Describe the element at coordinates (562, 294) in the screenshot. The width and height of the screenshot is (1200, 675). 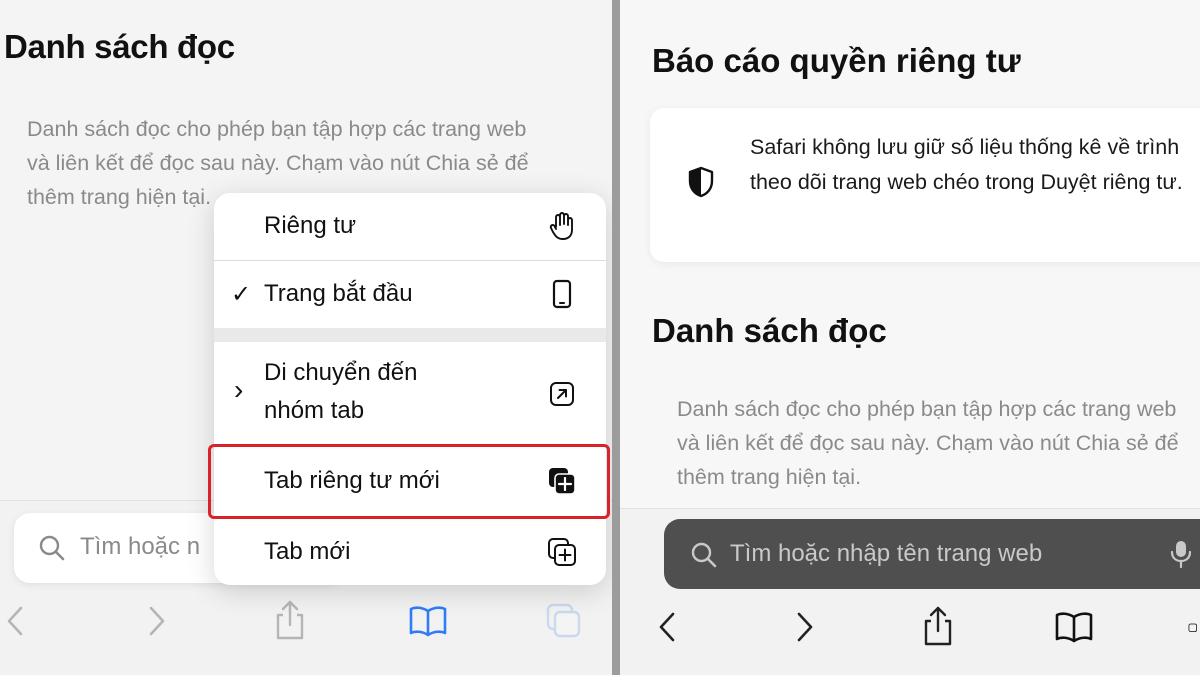
I see `phone-icon` at that location.